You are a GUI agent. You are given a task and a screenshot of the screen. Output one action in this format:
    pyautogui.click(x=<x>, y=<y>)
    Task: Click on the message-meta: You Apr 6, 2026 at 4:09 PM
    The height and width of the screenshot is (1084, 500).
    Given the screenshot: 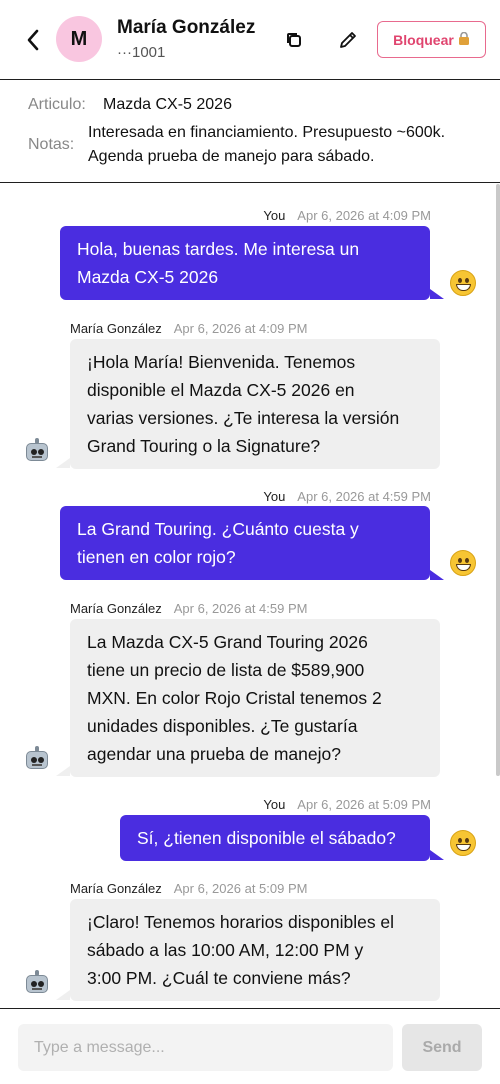 What is the action you would take?
    pyautogui.click(x=347, y=215)
    